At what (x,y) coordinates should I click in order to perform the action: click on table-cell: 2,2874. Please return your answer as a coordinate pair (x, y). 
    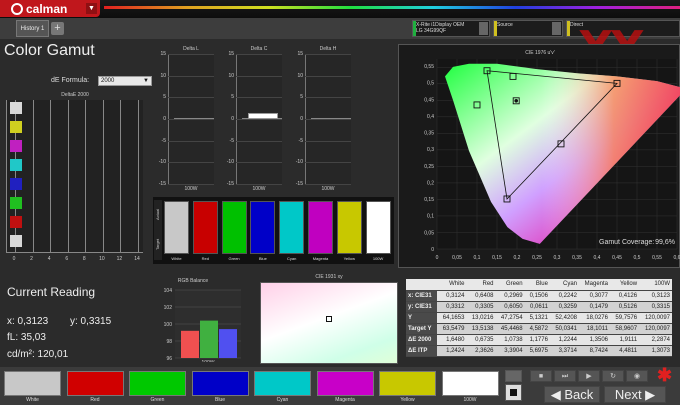
    Looking at the image, I should click on (655, 340).